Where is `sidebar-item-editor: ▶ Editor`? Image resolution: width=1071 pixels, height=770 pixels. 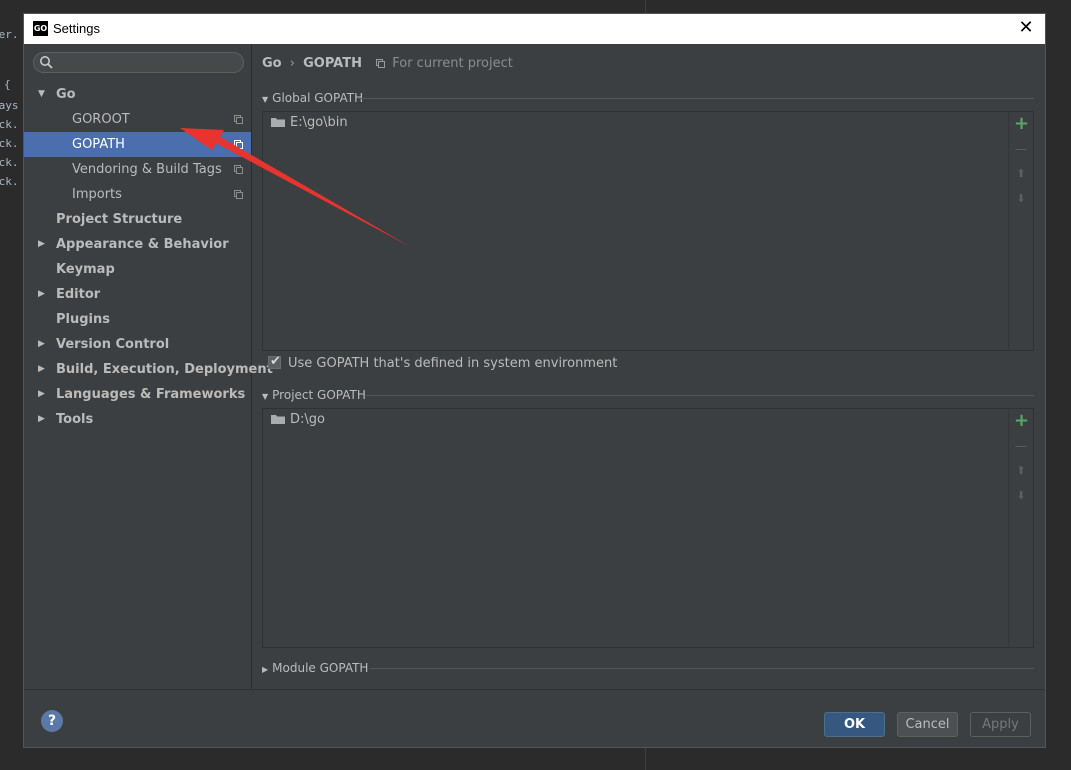 sidebar-item-editor: ▶ Editor is located at coordinates (137, 294).